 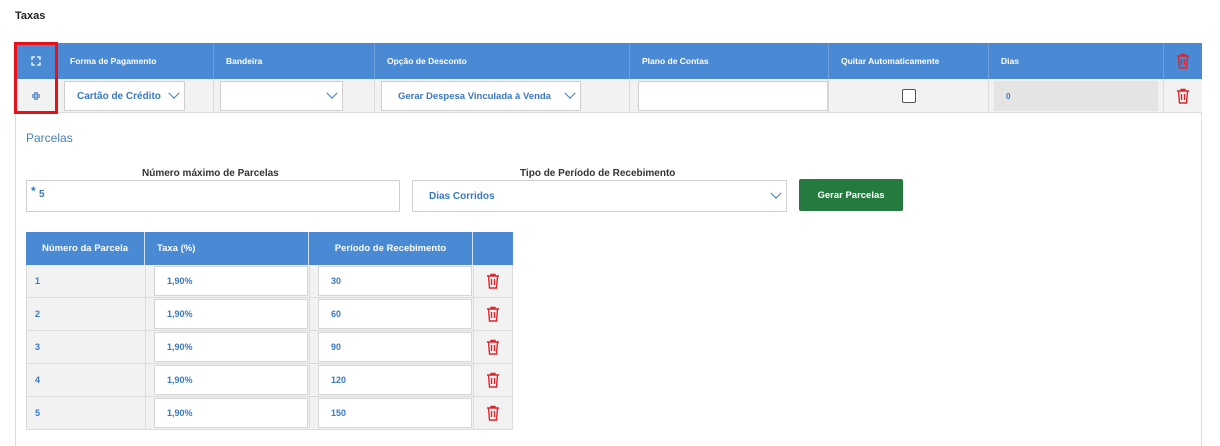 I want to click on parcela-numero: 4, so click(x=86, y=380).